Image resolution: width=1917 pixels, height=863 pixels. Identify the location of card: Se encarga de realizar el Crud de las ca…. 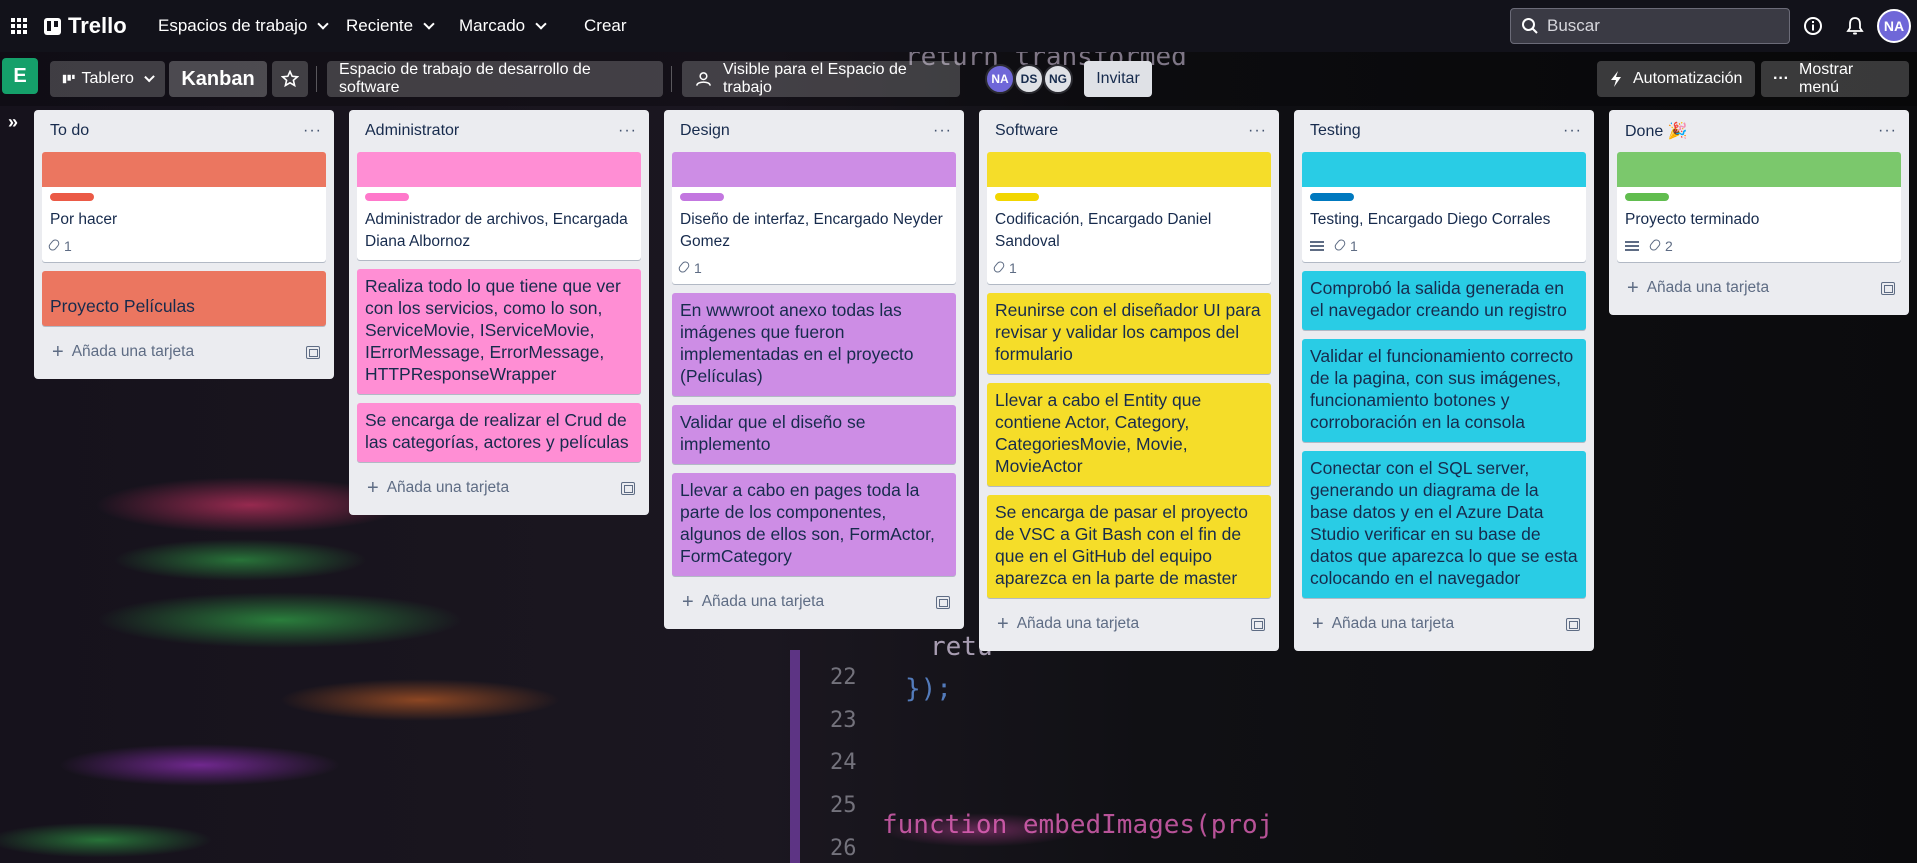
(499, 432).